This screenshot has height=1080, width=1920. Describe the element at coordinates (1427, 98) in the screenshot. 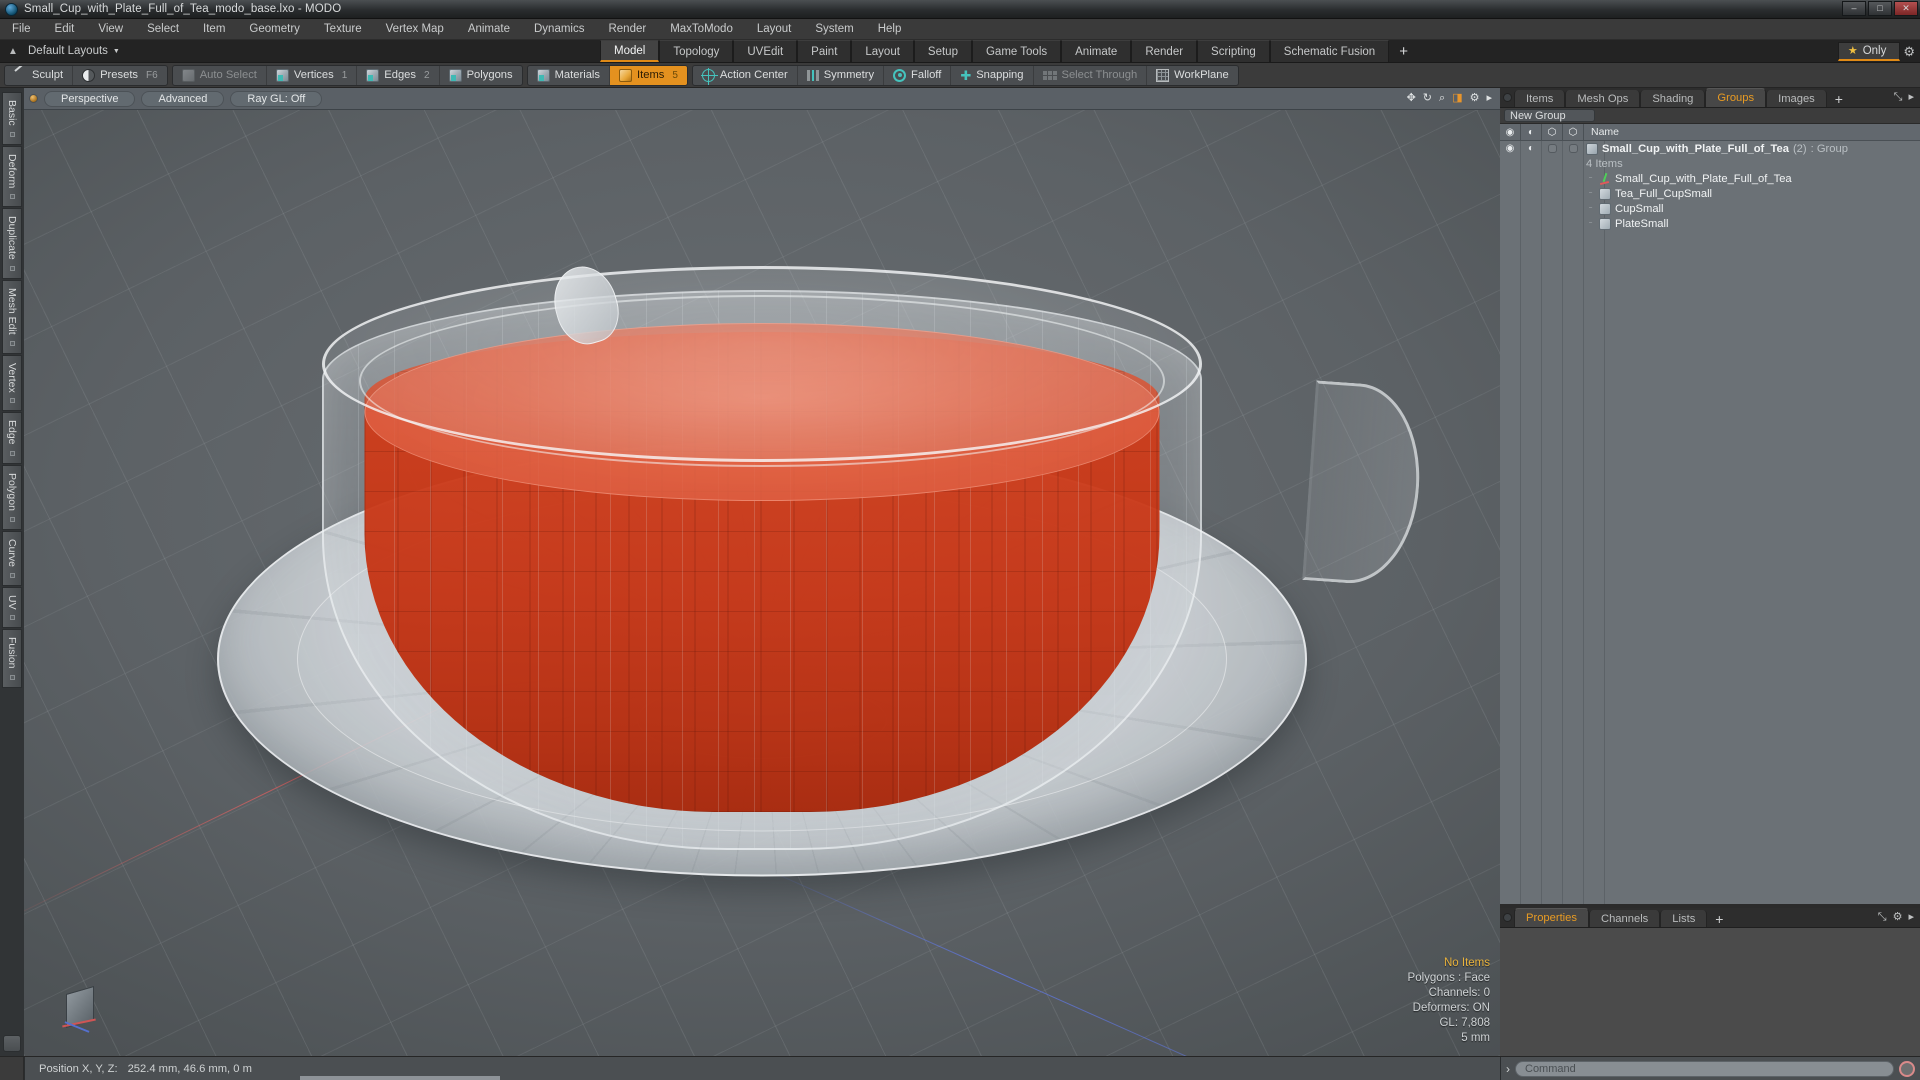

I see `rotate-tool-icon: ↻` at that location.